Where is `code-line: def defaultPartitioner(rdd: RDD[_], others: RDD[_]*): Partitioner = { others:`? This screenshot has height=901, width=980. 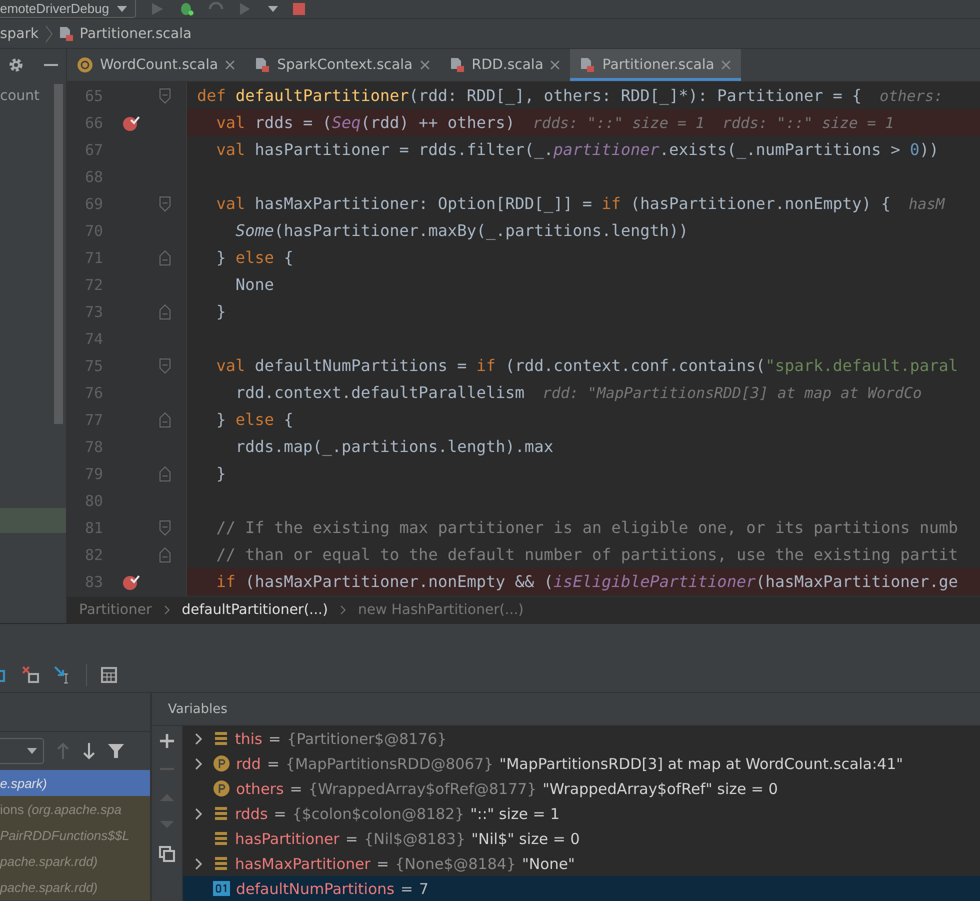
code-line: def defaultPartitioner(rdd: RDD[_], others: RDD[_]*): Partitioner = { others: is located at coordinates (570, 96).